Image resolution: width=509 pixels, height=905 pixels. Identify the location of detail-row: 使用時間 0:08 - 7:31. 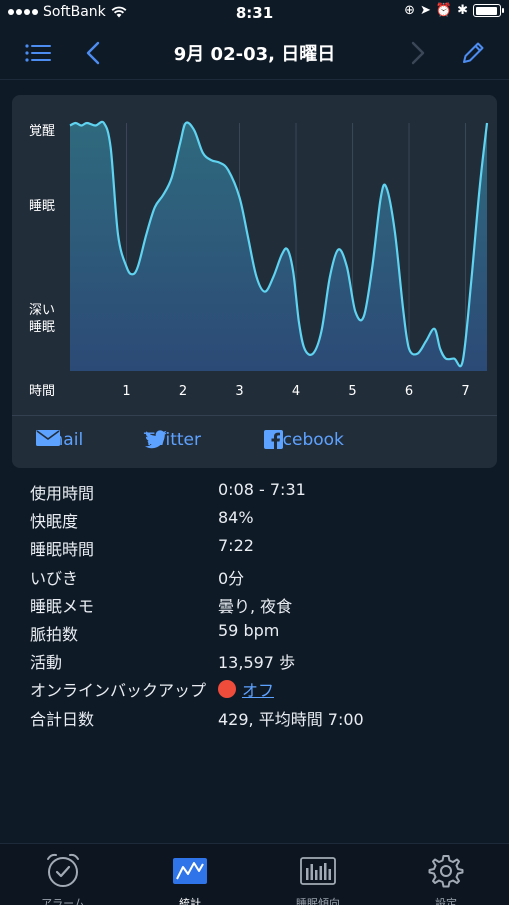
(260, 492).